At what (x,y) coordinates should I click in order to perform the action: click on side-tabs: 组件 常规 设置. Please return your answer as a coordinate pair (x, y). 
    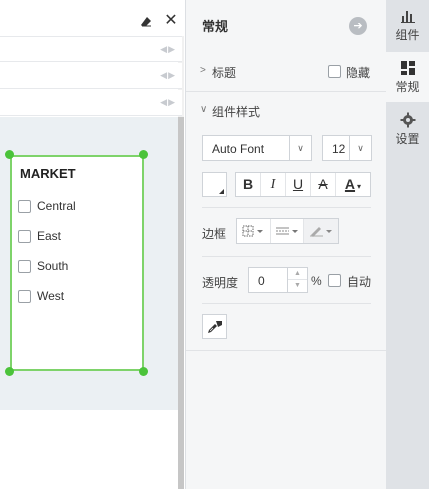
    Looking at the image, I should click on (407, 244).